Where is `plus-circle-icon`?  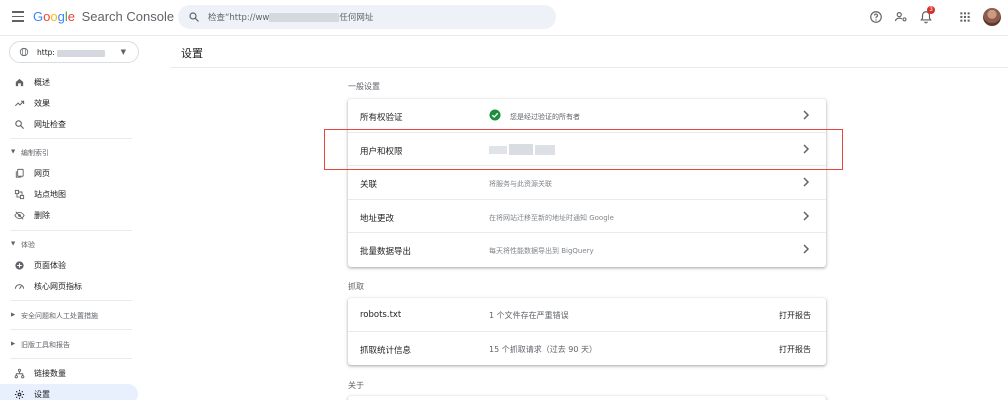
plus-circle-icon is located at coordinates (19, 265).